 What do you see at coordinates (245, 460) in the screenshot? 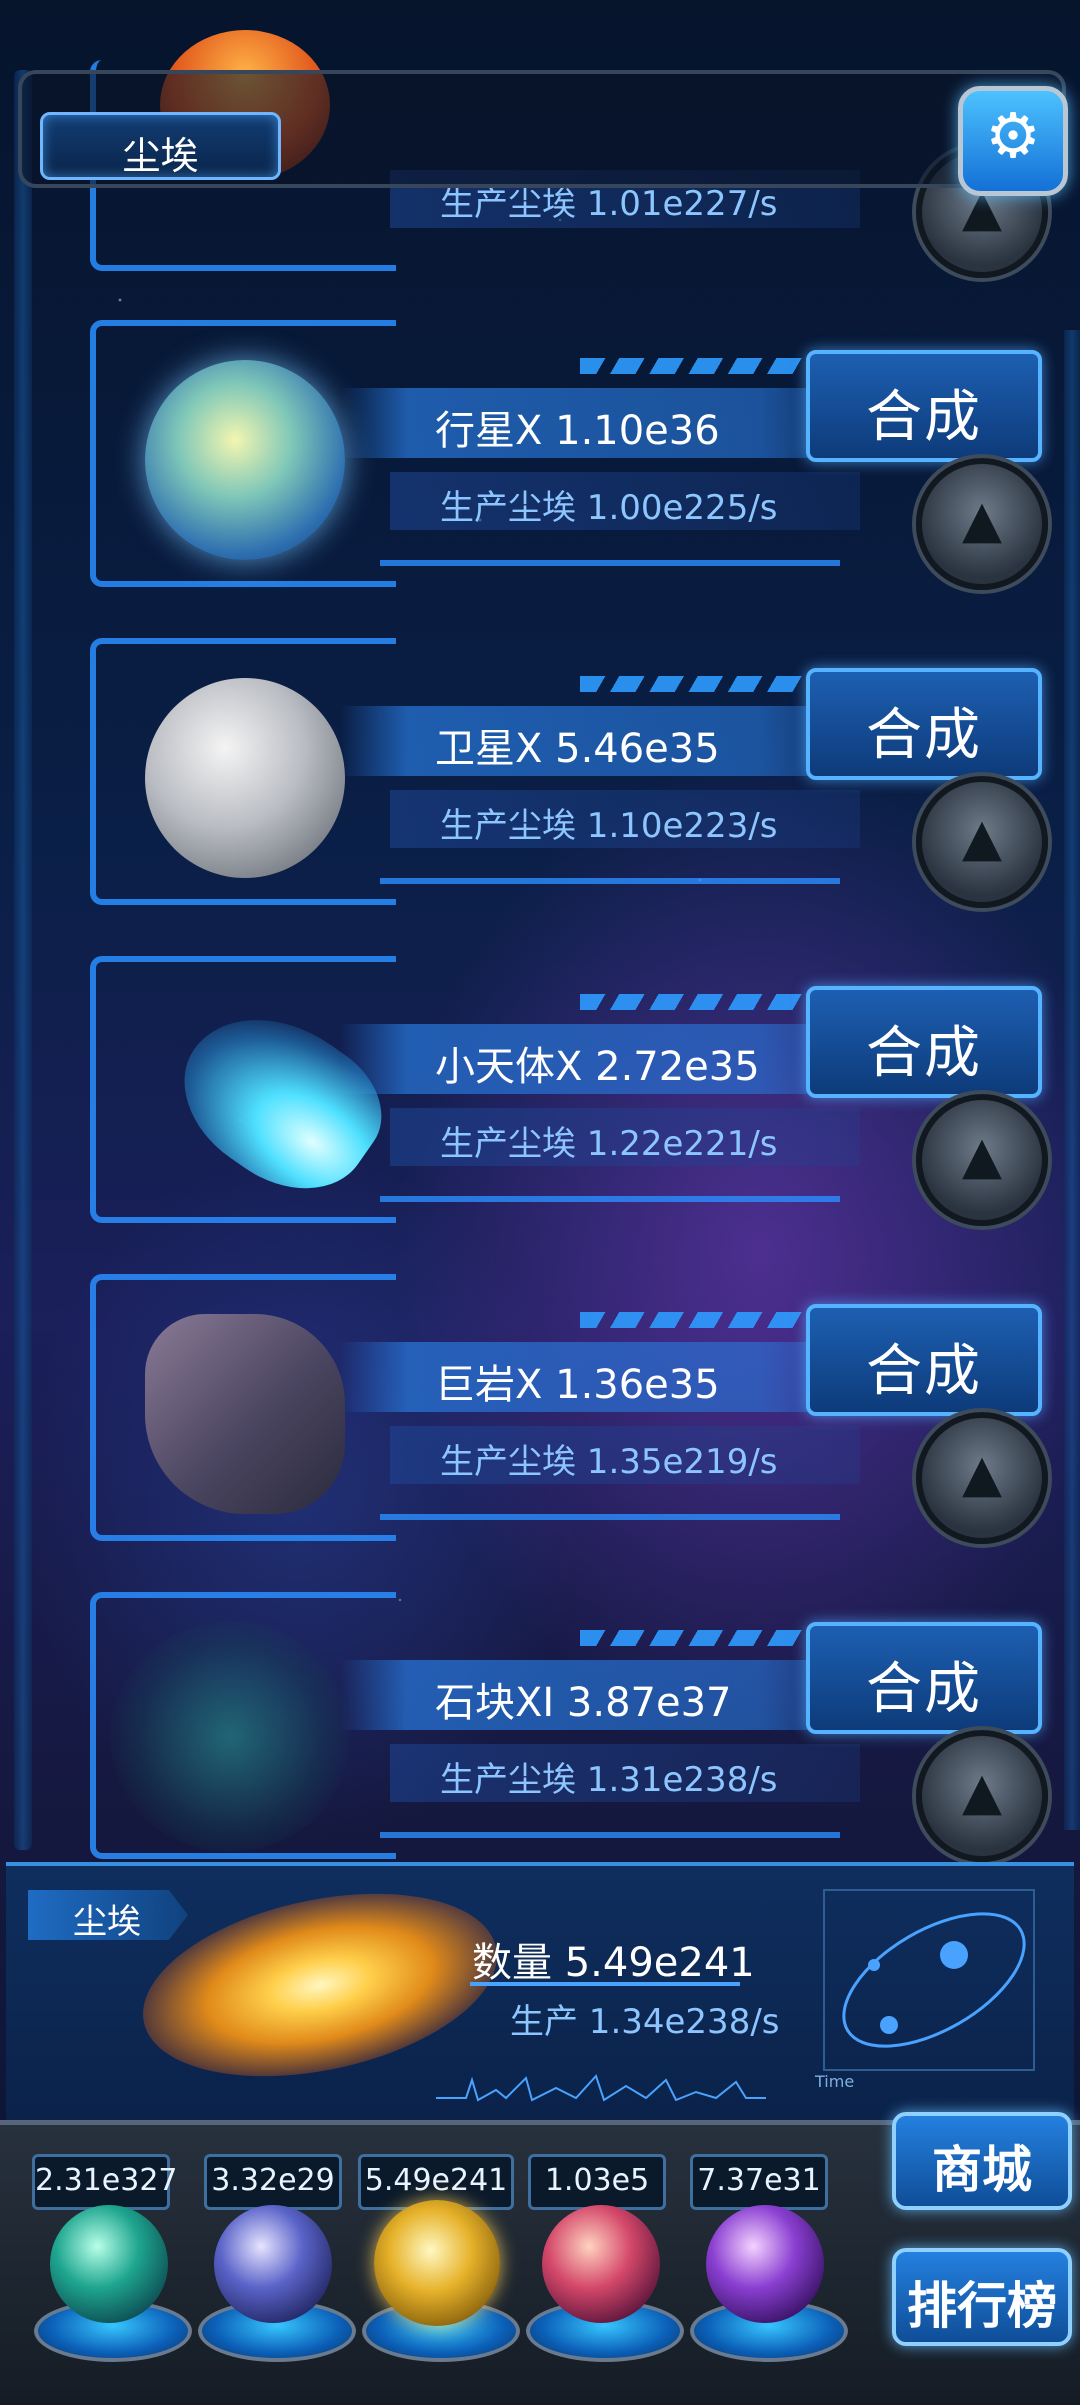
I see `planet-icon` at bounding box center [245, 460].